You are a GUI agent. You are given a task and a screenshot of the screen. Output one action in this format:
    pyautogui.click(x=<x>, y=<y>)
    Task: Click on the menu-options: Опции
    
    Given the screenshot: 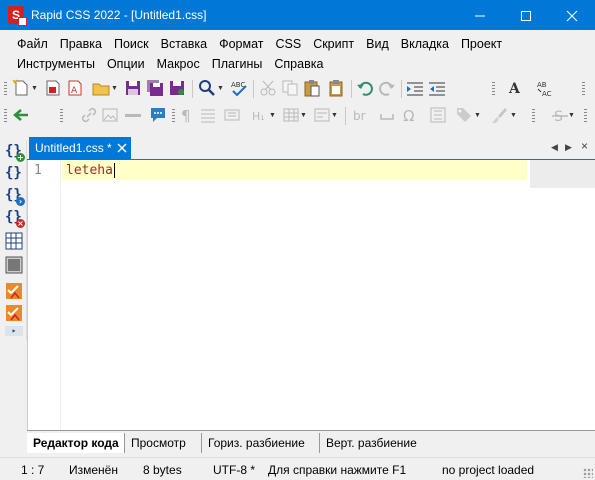 What is the action you would take?
    pyautogui.click(x=126, y=65)
    